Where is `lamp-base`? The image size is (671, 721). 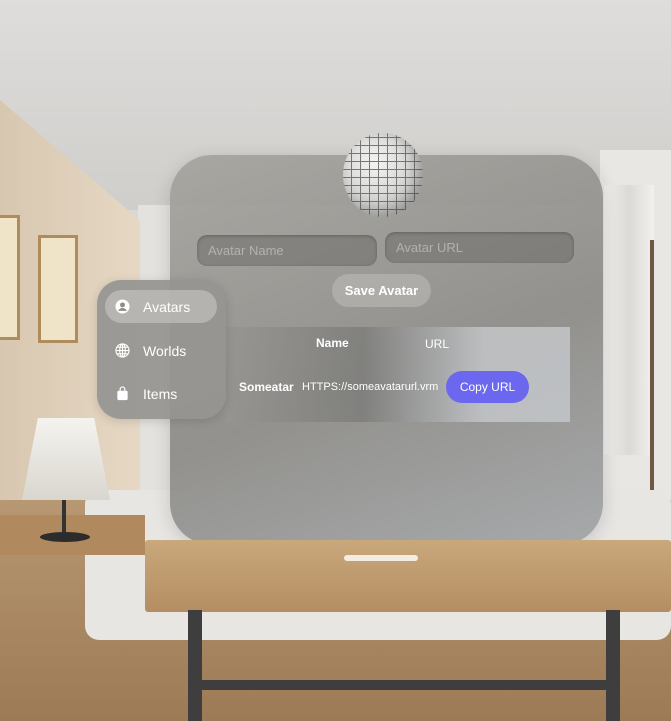 lamp-base is located at coordinates (65, 537).